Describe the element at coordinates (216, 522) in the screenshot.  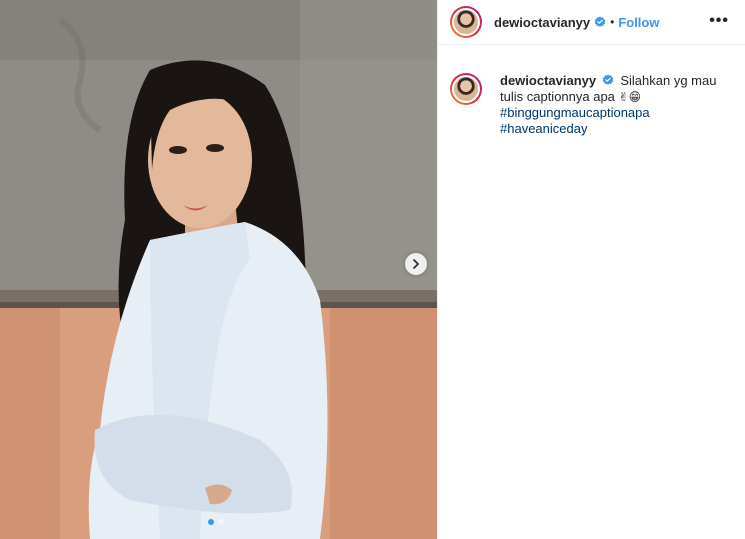
I see `carousel-indicator` at that location.